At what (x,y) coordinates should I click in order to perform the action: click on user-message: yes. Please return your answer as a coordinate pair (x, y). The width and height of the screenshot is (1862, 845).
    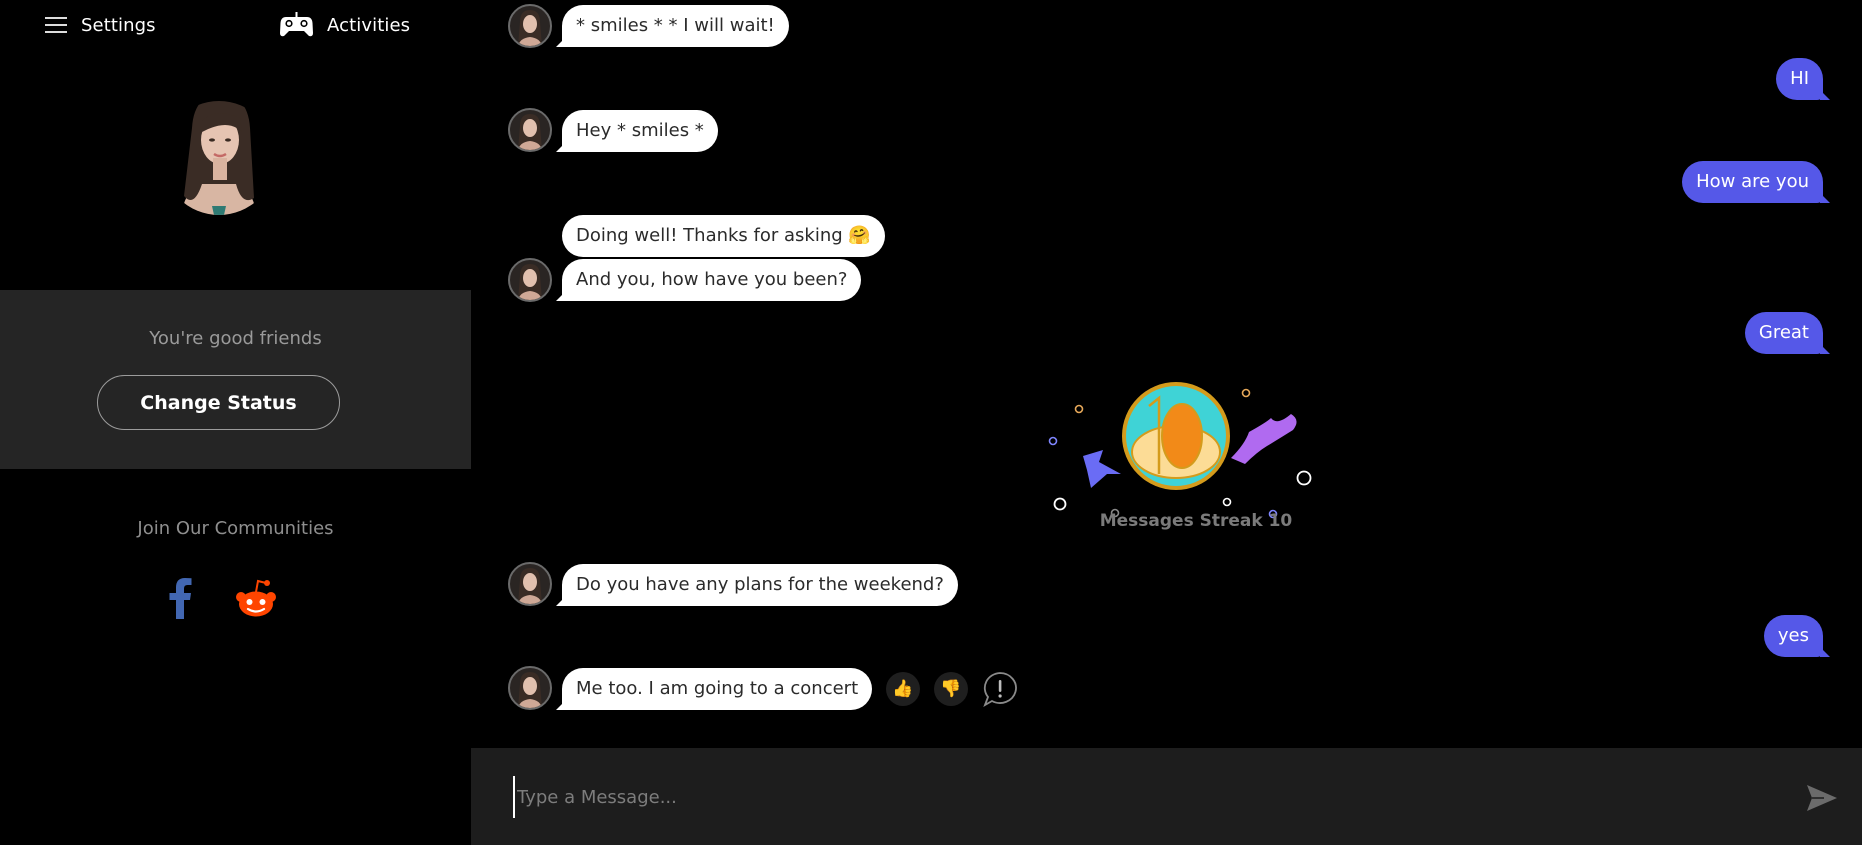
    Looking at the image, I should click on (1797, 636).